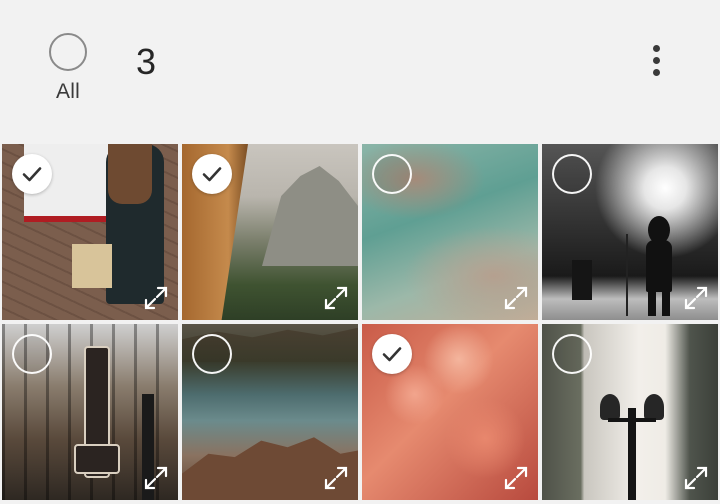 This screenshot has width=720, height=504. What do you see at coordinates (68, 91) in the screenshot?
I see `select-all-label: All` at bounding box center [68, 91].